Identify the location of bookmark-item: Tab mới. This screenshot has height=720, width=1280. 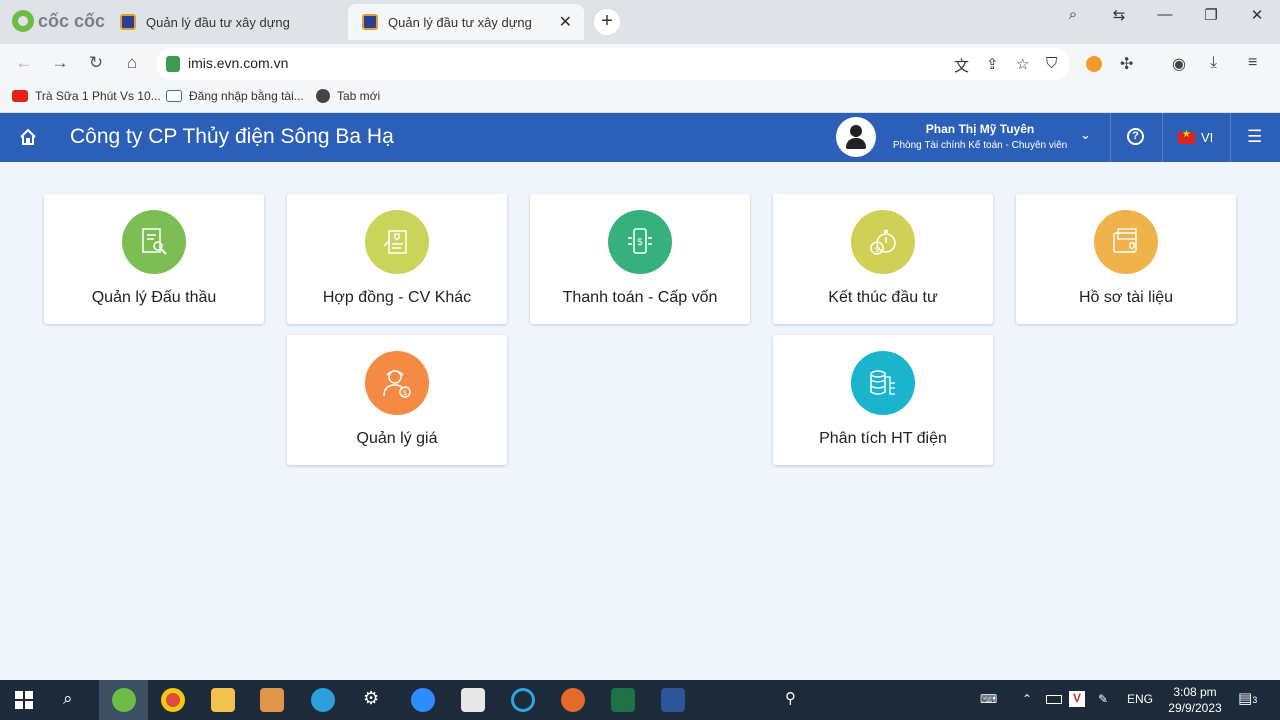
(348, 96).